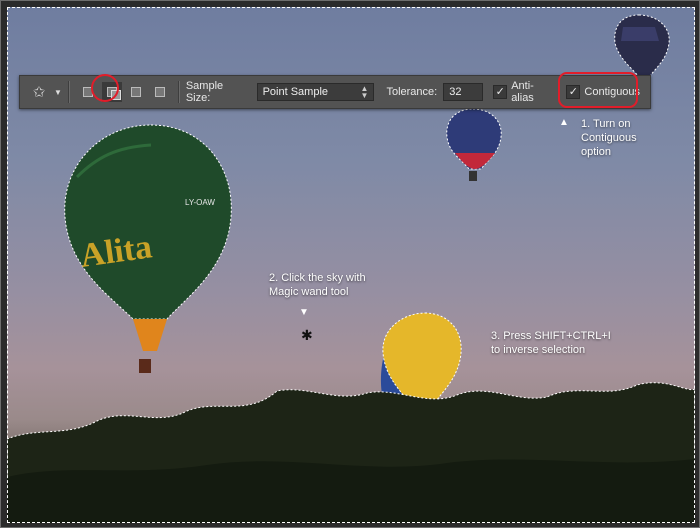 The height and width of the screenshot is (528, 700). What do you see at coordinates (474, 144) in the screenshot?
I see `balloon-small-middle` at bounding box center [474, 144].